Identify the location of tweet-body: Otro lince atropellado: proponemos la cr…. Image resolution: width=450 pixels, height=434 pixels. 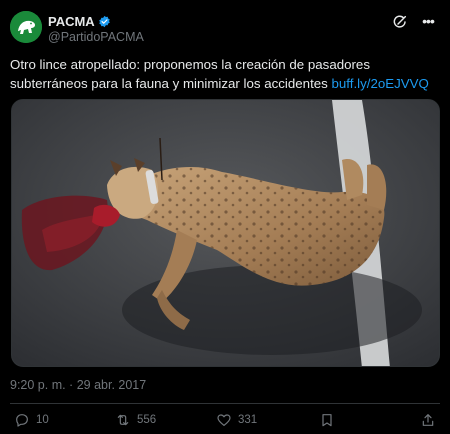
(190, 74).